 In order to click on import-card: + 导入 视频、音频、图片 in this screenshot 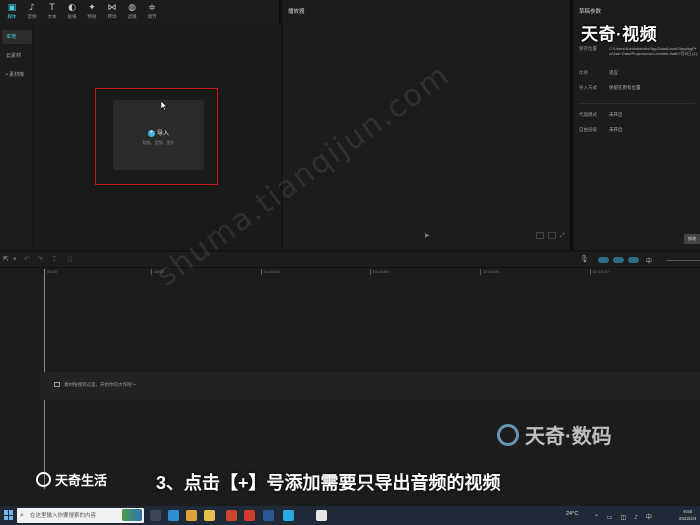, I will do `click(158, 135)`.